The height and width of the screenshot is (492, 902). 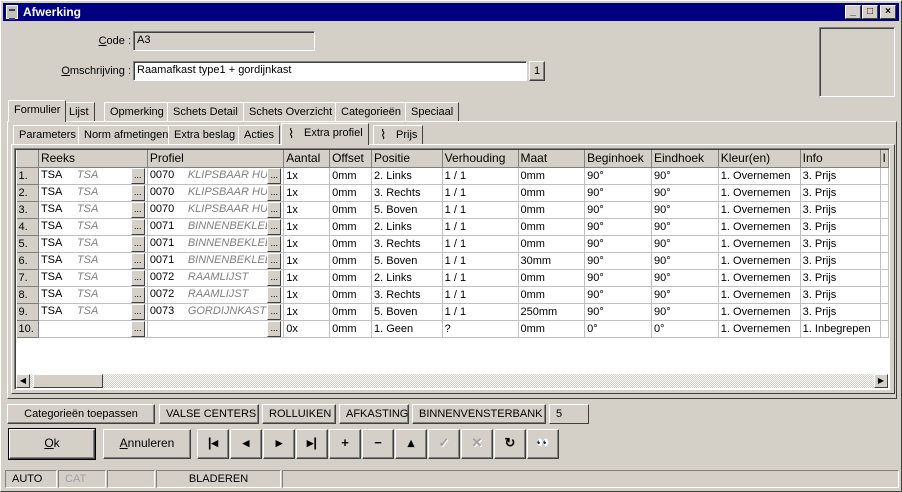 I want to click on refresh-icon: ↻, so click(x=510, y=444).